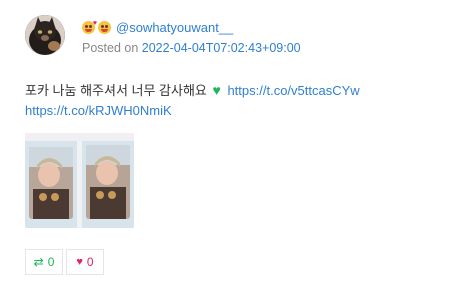 This screenshot has height=298, width=474. Describe the element at coordinates (116, 90) in the screenshot. I see `tweet-body: 포카 나눔 해주셔서 너무 감사해요` at that location.